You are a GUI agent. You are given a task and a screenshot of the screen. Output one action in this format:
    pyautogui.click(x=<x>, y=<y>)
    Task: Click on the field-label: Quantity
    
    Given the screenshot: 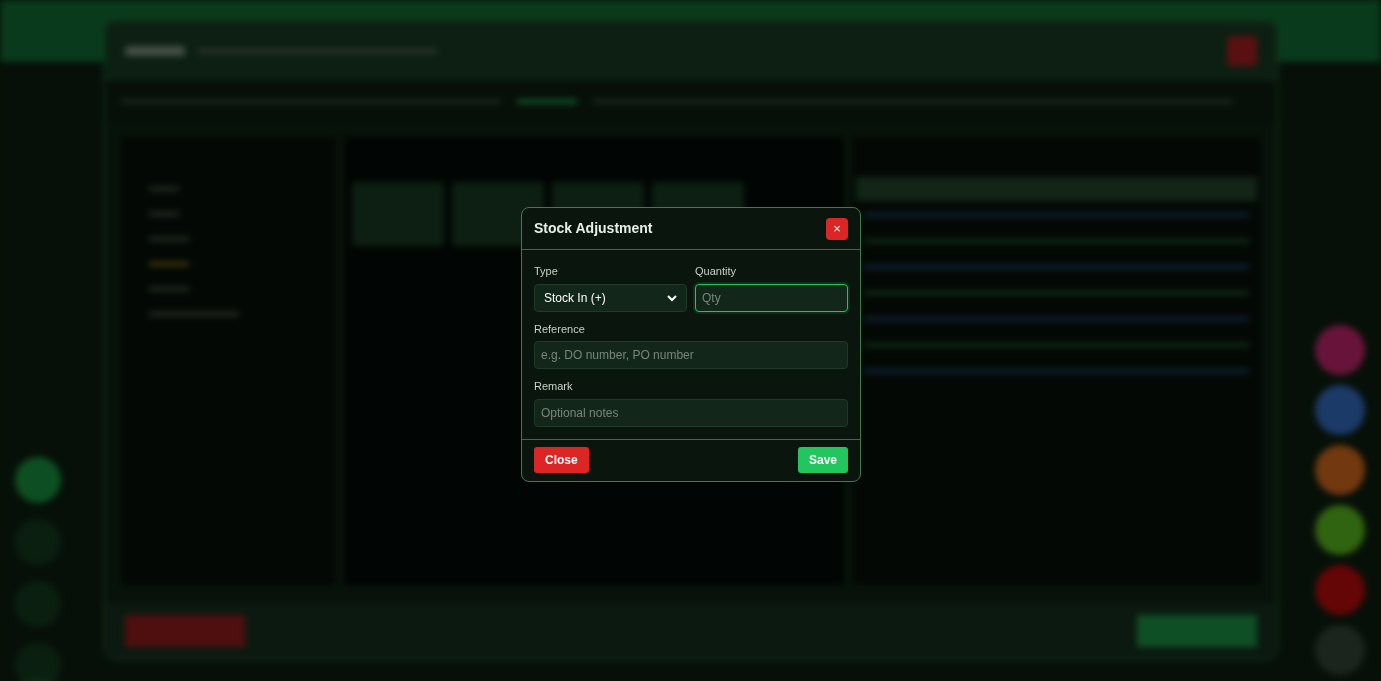 What is the action you would take?
    pyautogui.click(x=716, y=271)
    